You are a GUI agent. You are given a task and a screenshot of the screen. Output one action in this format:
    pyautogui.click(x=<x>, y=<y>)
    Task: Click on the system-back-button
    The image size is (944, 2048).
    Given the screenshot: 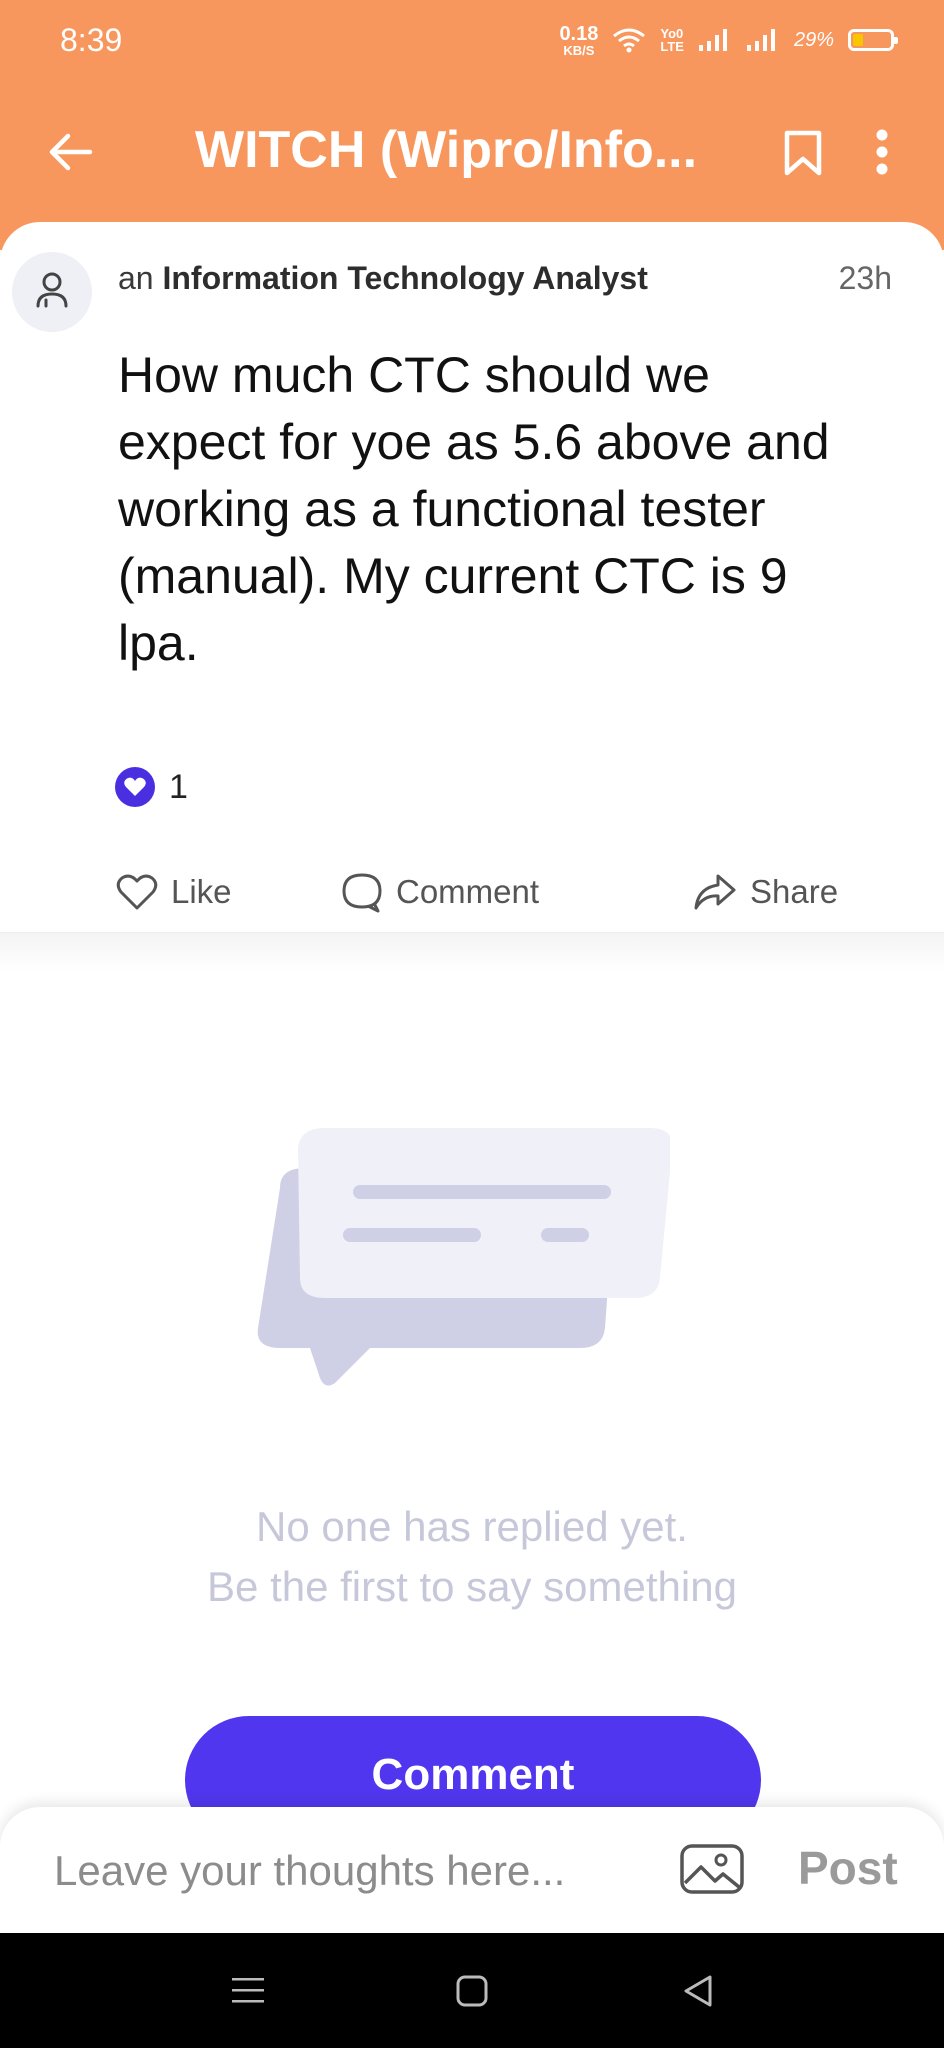 What is the action you would take?
    pyautogui.click(x=698, y=1991)
    